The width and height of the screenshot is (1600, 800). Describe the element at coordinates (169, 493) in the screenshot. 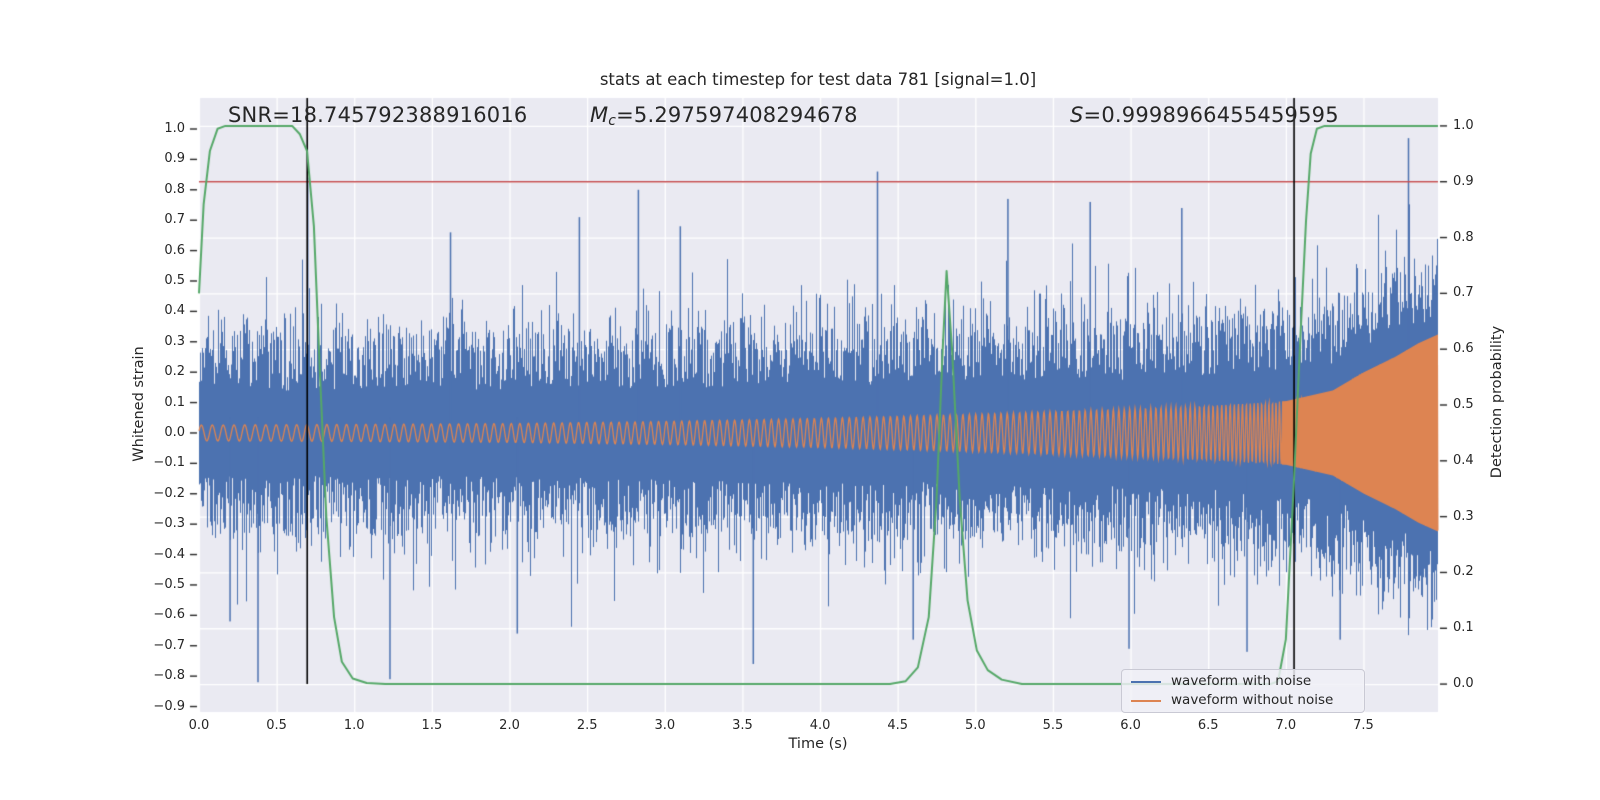

I see `left-y-tick-label: −0.2` at that location.